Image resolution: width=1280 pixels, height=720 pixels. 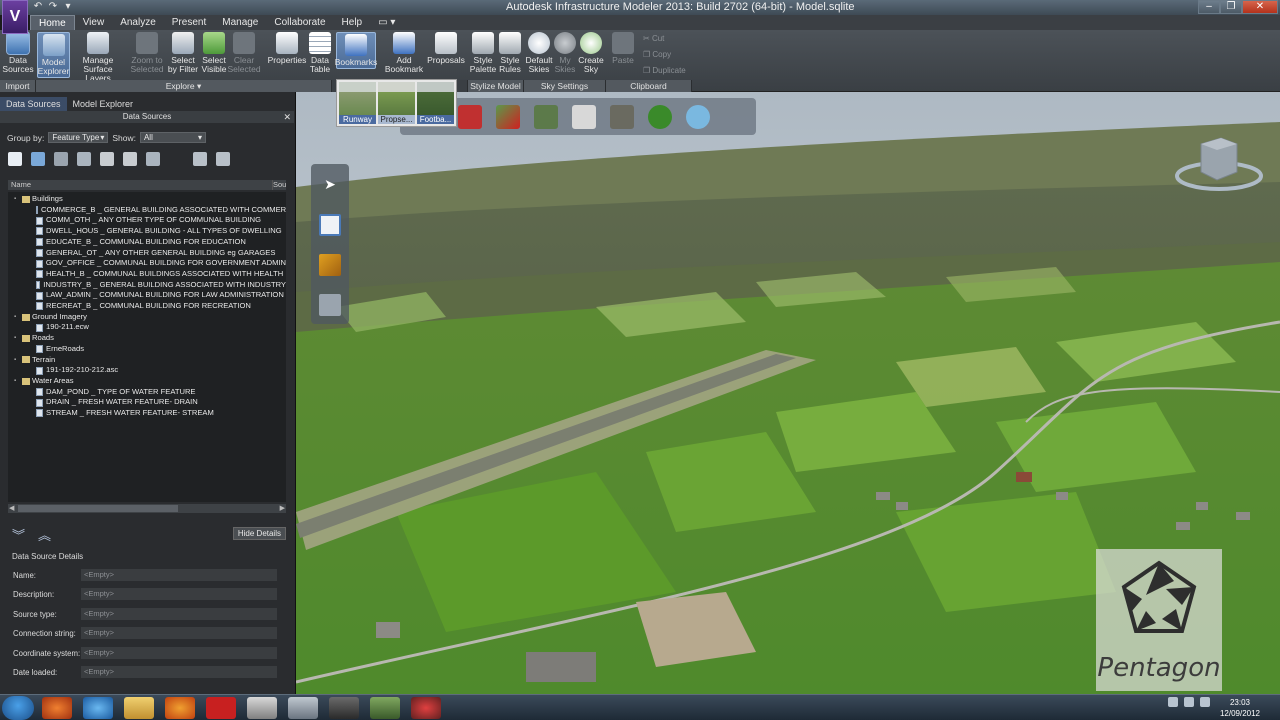 I want to click on select-visible-button: Select Visible, so click(x=214, y=53).